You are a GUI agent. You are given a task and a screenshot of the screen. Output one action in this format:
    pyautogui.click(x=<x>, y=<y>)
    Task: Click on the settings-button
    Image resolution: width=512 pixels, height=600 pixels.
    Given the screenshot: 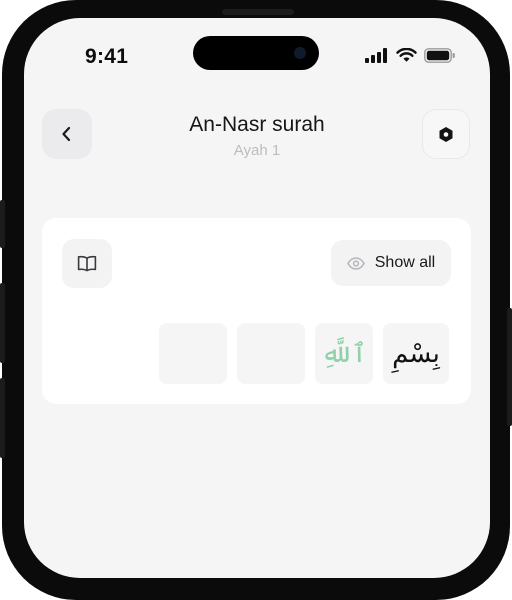 What is the action you would take?
    pyautogui.click(x=446, y=134)
    